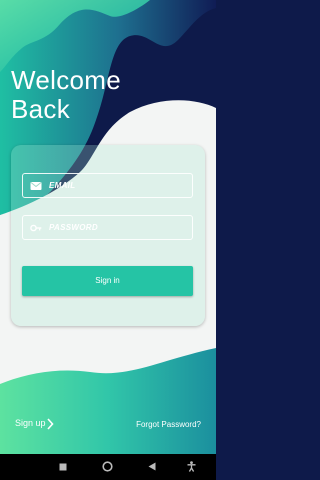 Image resolution: width=320 pixels, height=480 pixels. Describe the element at coordinates (108, 9) in the screenshot. I see `status-bar` at that location.